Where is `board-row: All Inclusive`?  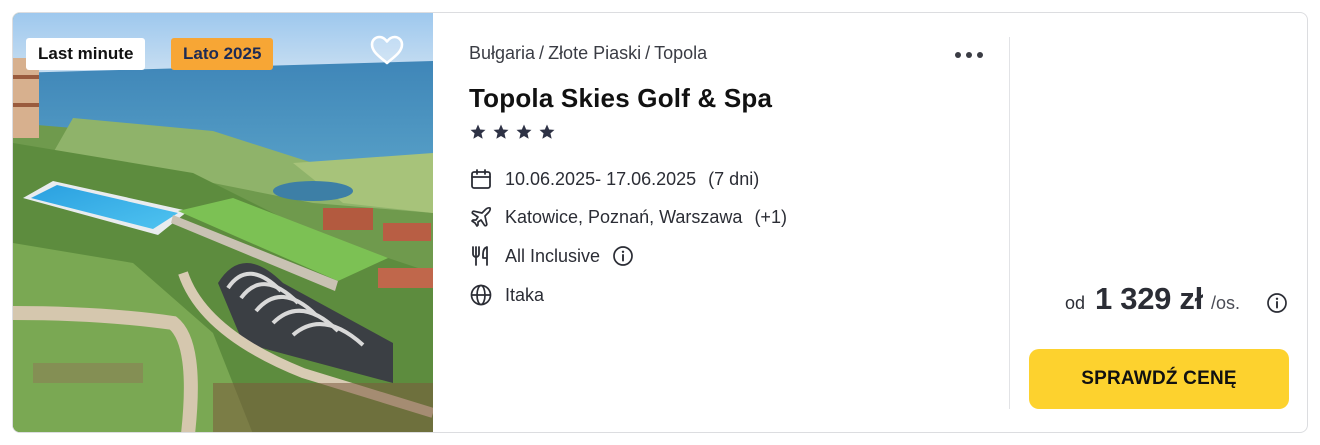
board-row: All Inclusive is located at coordinates (551, 256).